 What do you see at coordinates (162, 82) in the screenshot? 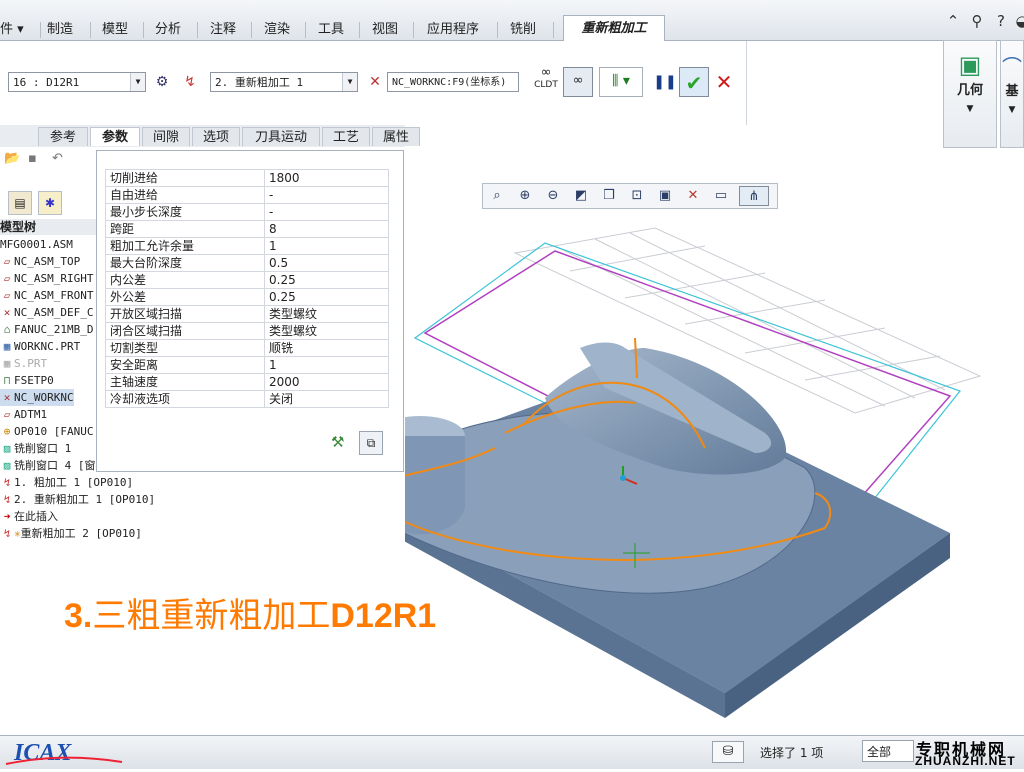
I see `tool-manager-icon: ⚙` at bounding box center [162, 82].